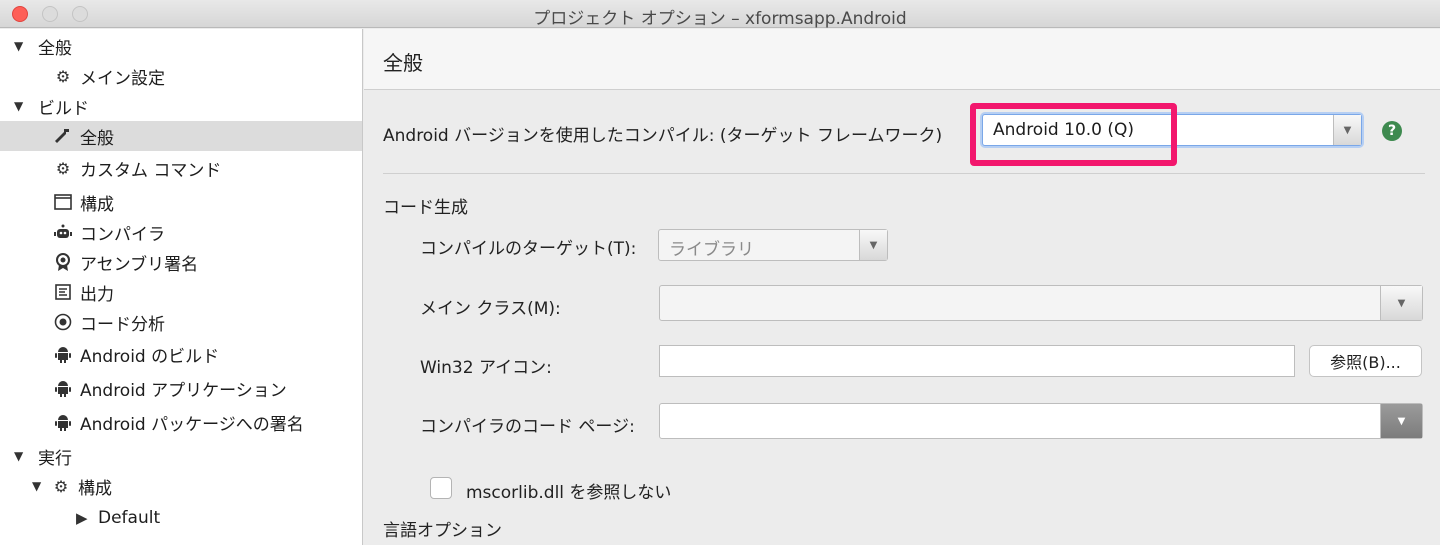 The height and width of the screenshot is (545, 1440). Describe the element at coordinates (403, 63) in the screenshot. I see `page-title: 全般` at that location.